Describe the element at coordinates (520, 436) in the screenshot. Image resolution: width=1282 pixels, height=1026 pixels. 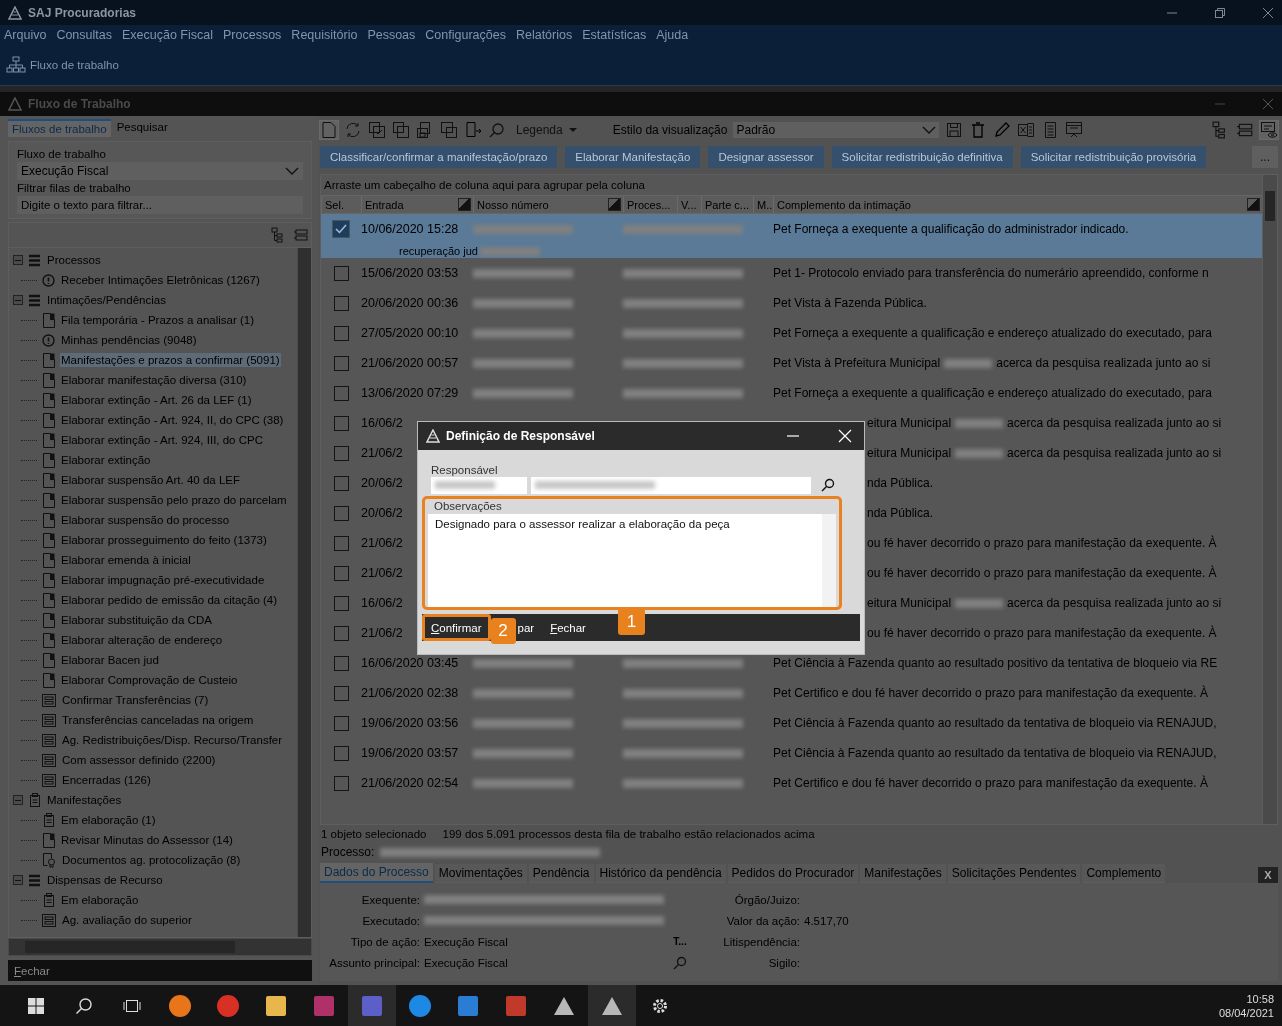
I see `dialog-title: Definição de Responsável` at that location.